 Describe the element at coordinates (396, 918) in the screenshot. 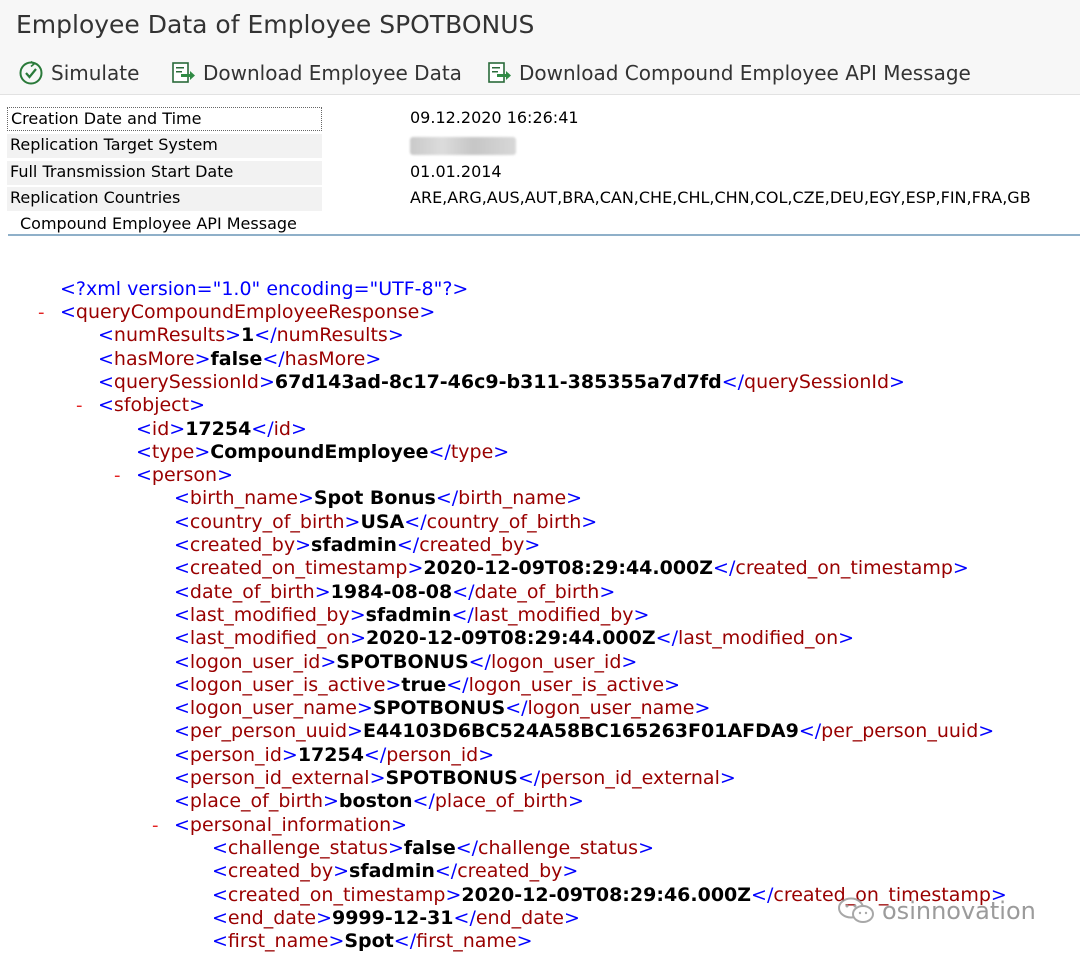

I see `xml-line: <end_date>9999-12-31</end_date>` at that location.